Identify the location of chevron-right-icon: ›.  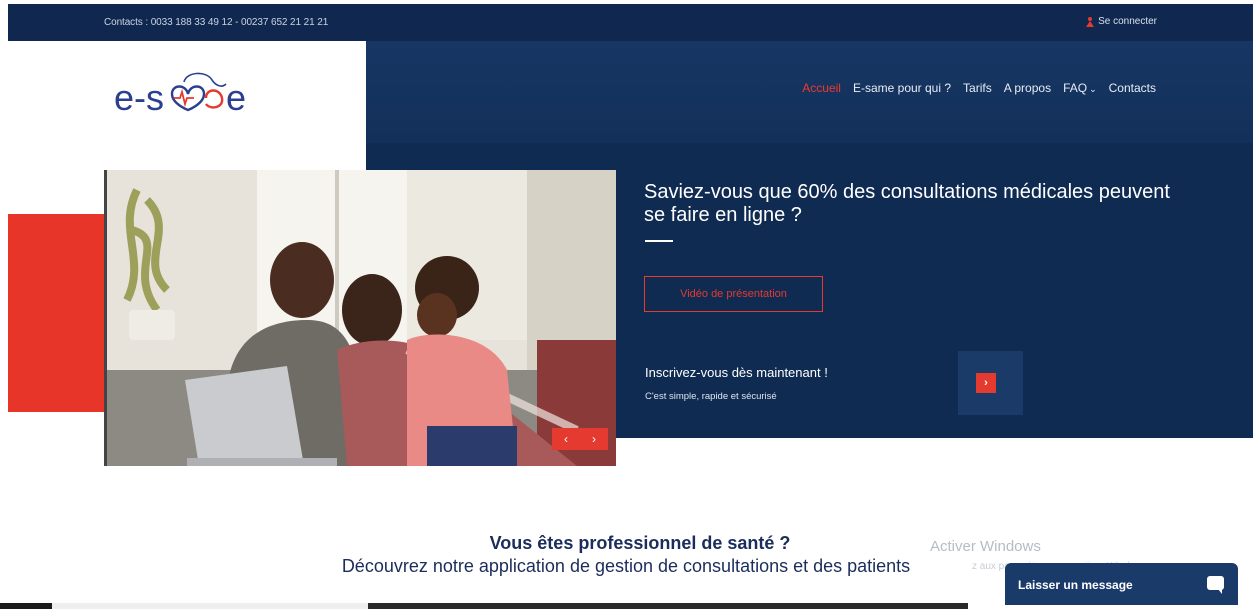
(986, 383).